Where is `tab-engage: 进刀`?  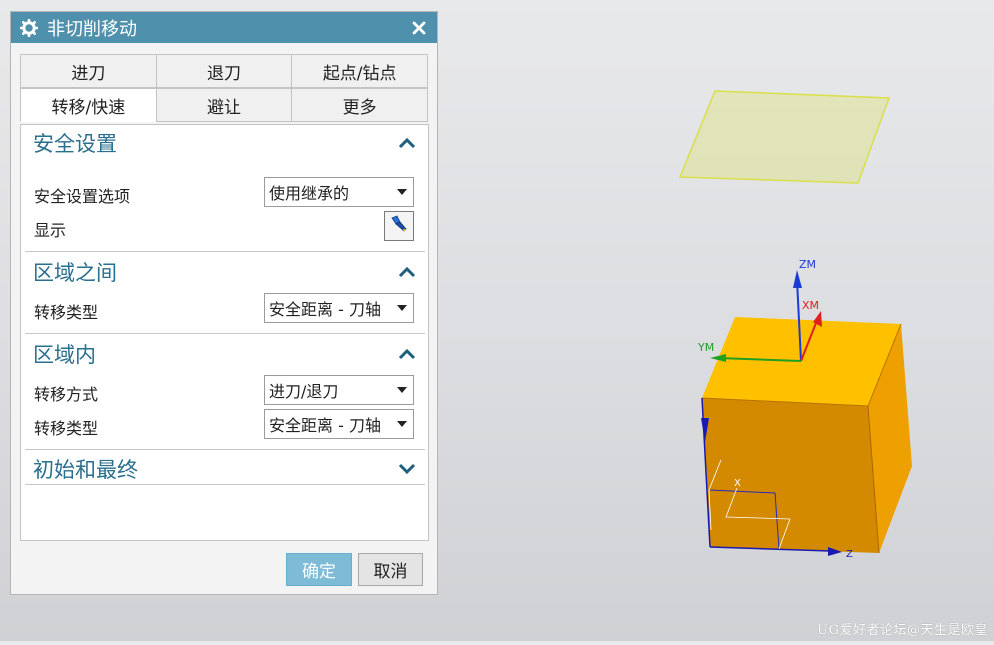
tab-engage: 进刀 is located at coordinates (88, 71).